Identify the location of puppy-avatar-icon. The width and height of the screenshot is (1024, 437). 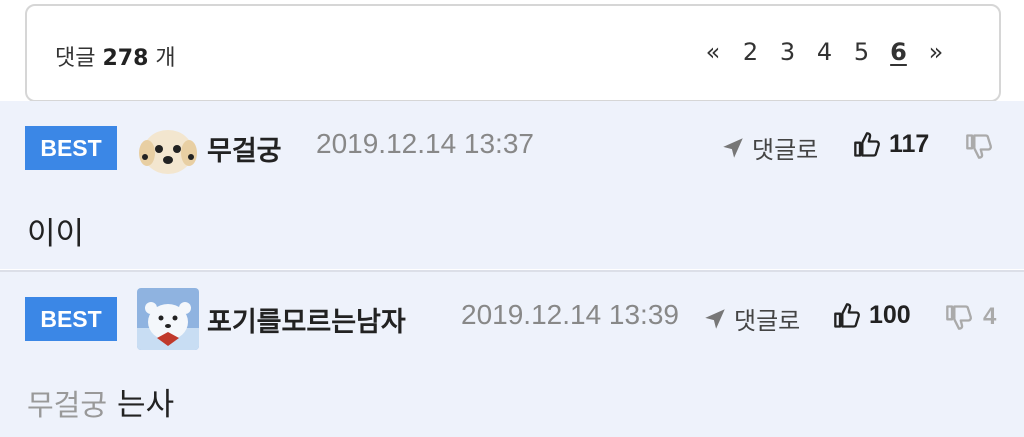
(168, 148).